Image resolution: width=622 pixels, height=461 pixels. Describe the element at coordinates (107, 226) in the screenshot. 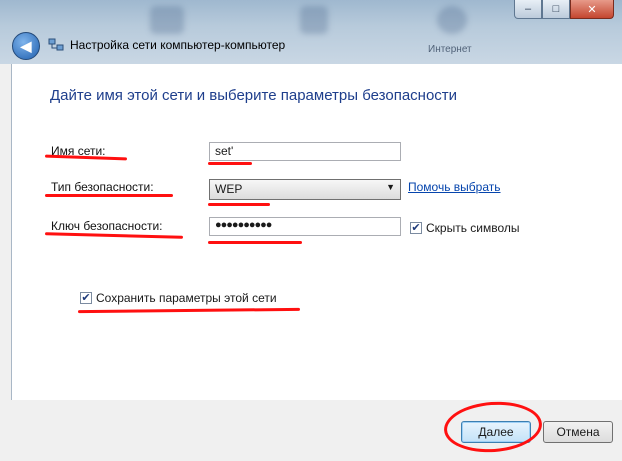

I see `security-key-label: Ключ безопасности:` at that location.